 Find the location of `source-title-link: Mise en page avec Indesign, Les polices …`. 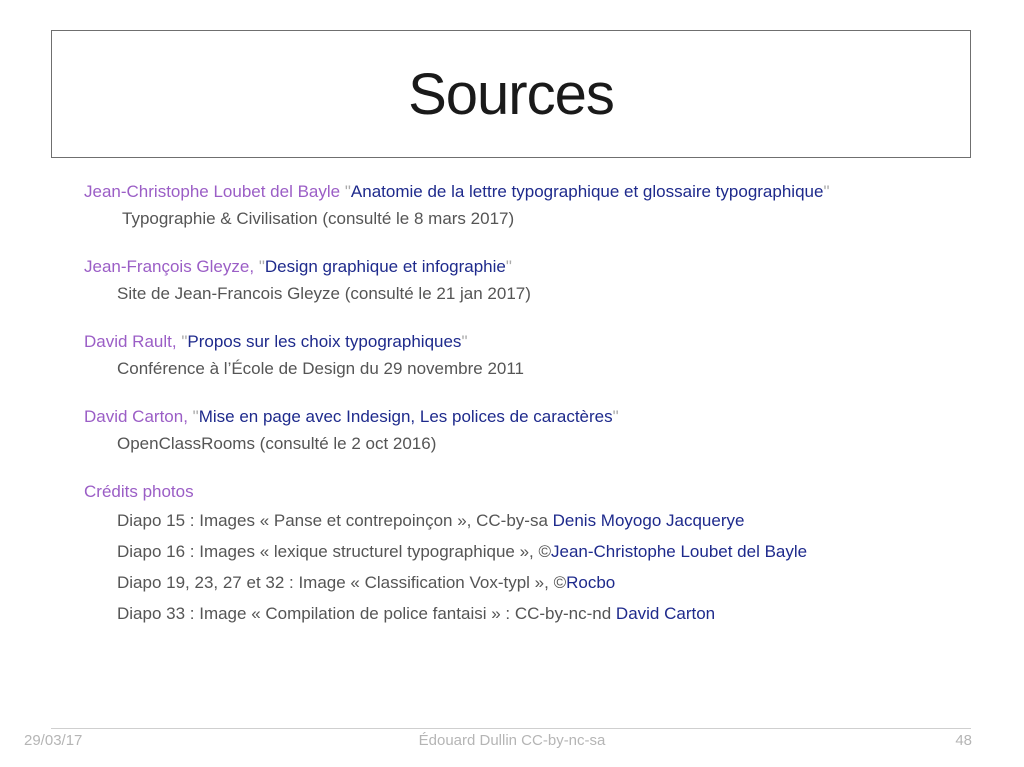

source-title-link: Mise en page avec Indesign, Les polices … is located at coordinates (406, 416).